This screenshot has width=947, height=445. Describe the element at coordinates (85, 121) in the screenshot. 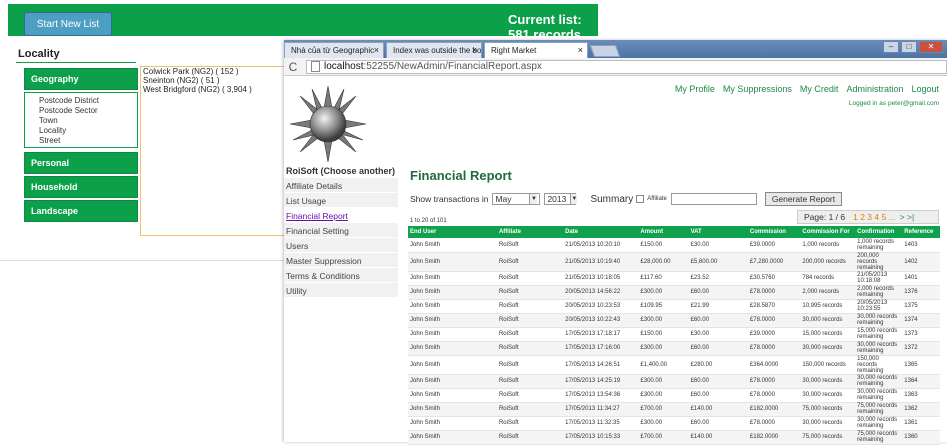

I see `nav-sub-town: Town` at that location.